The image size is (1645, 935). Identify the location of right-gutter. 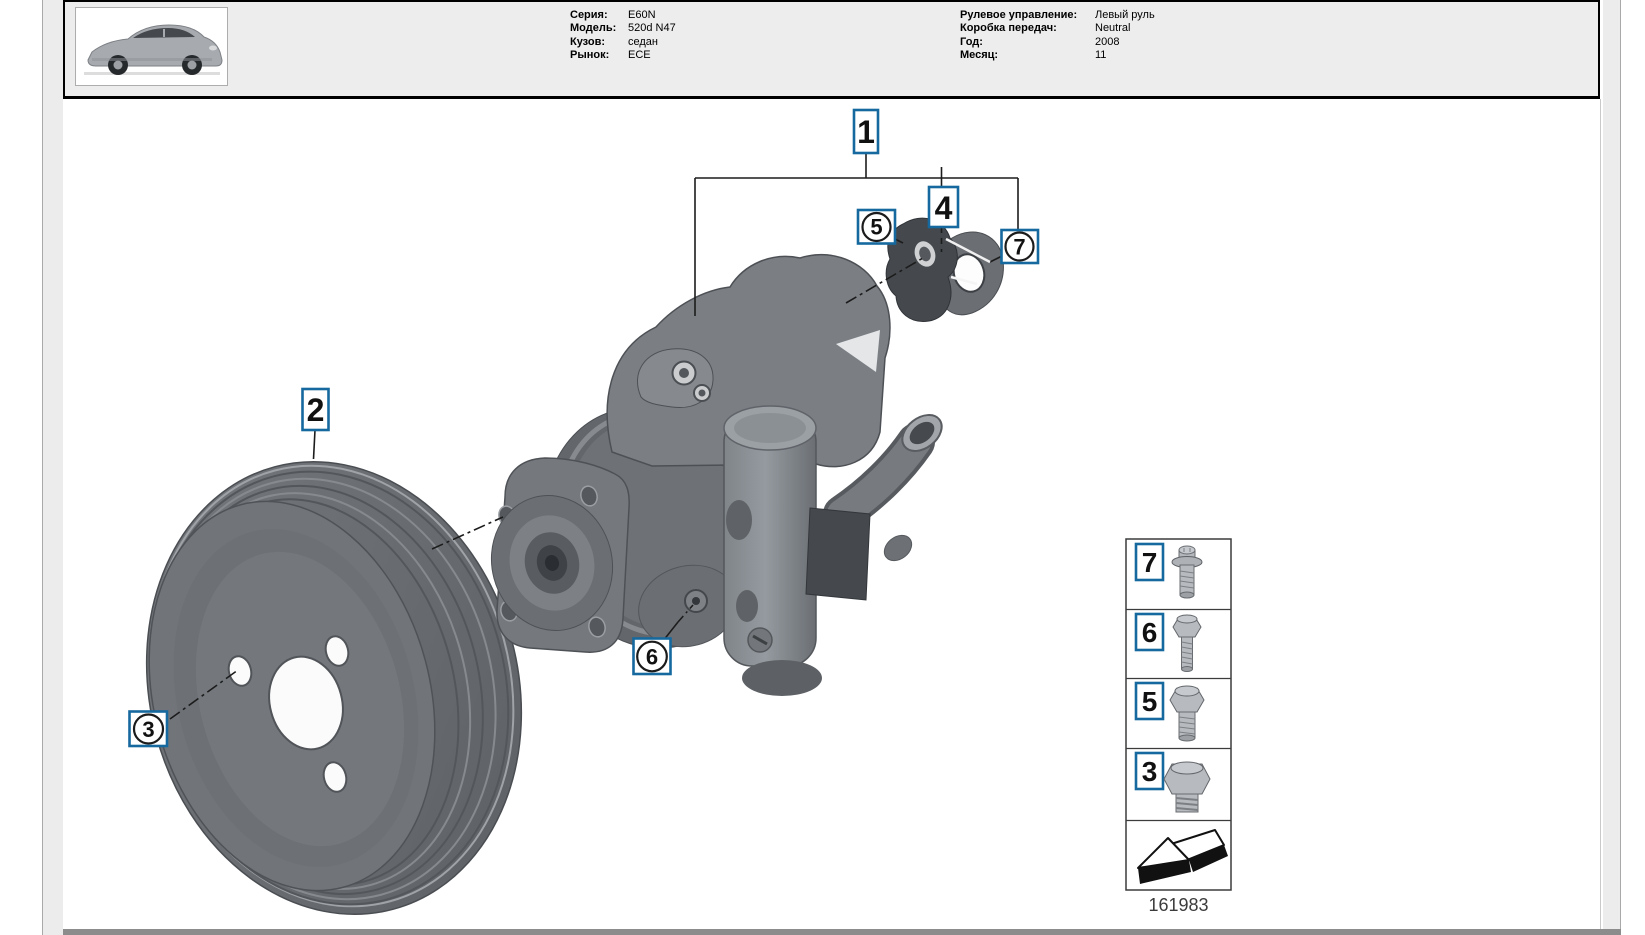
(1612, 467).